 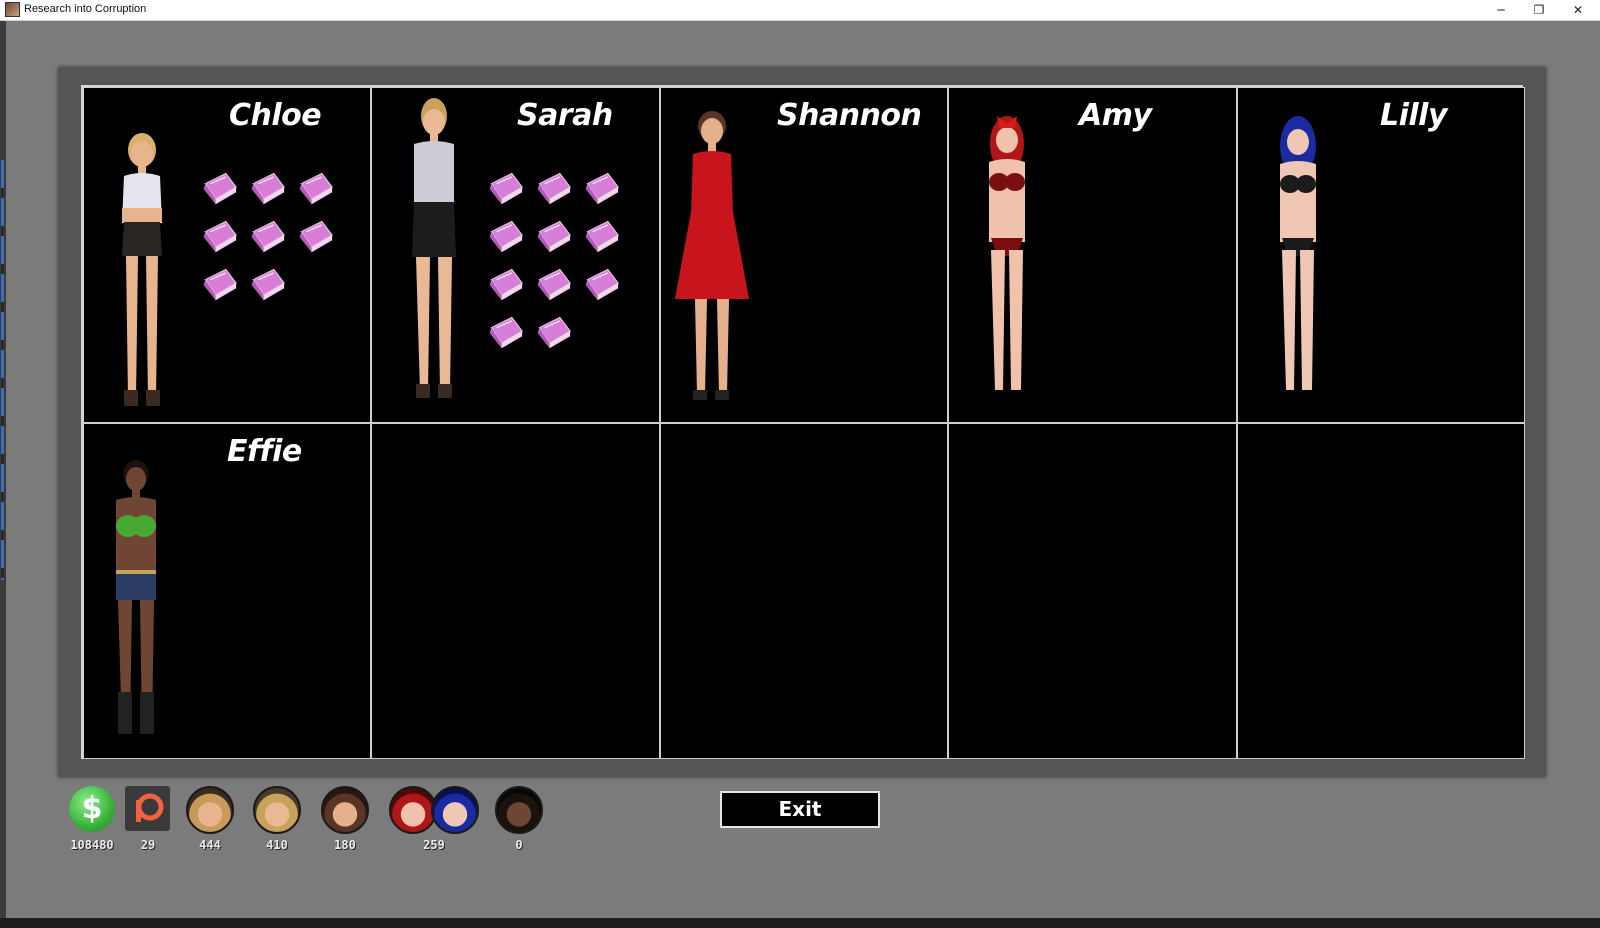 I want to click on character-cell-amy: Amy, so click(x=1092, y=255).